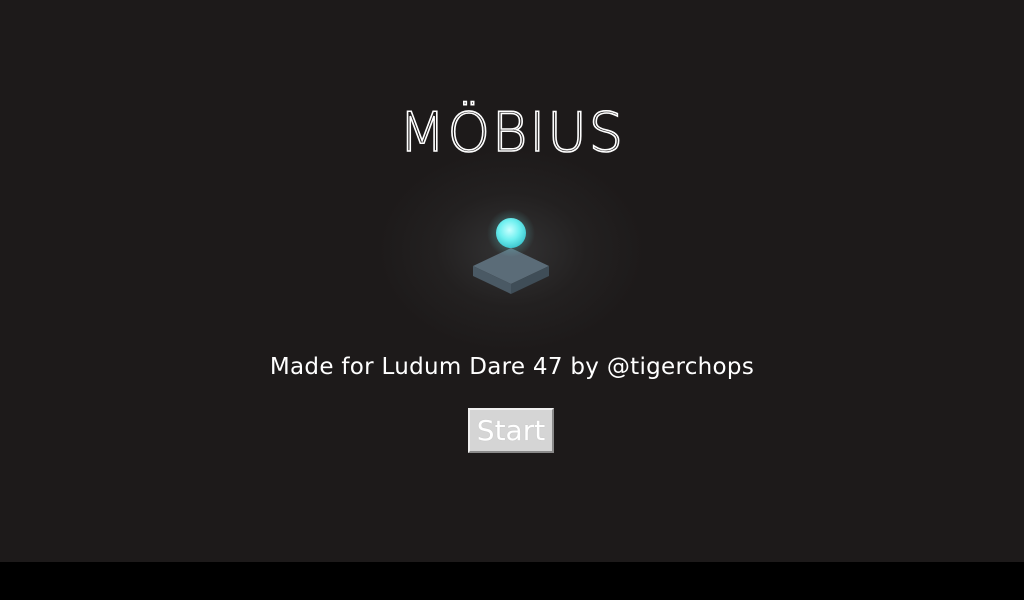 The image size is (1024, 600). I want to click on credit-text: Made for Ludum Dare 47 by @tigerchops, so click(512, 367).